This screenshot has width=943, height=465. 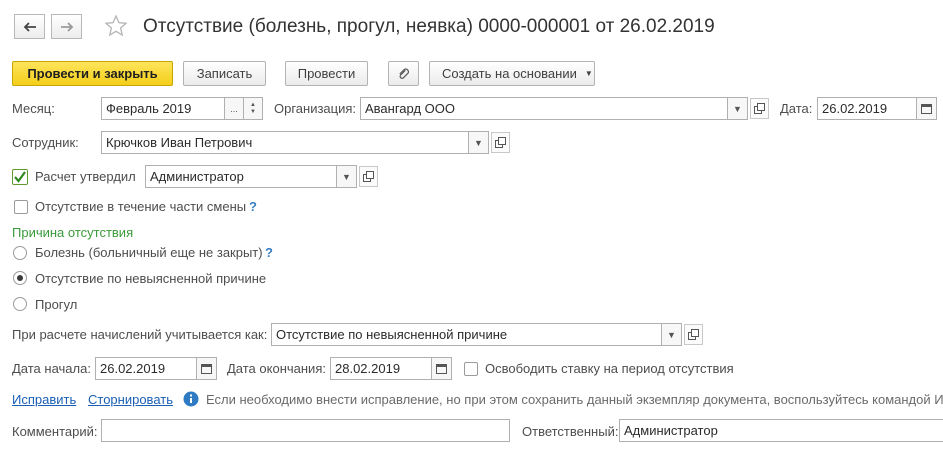 I want to click on month-stepper: ▲ ▼, so click(x=253, y=108).